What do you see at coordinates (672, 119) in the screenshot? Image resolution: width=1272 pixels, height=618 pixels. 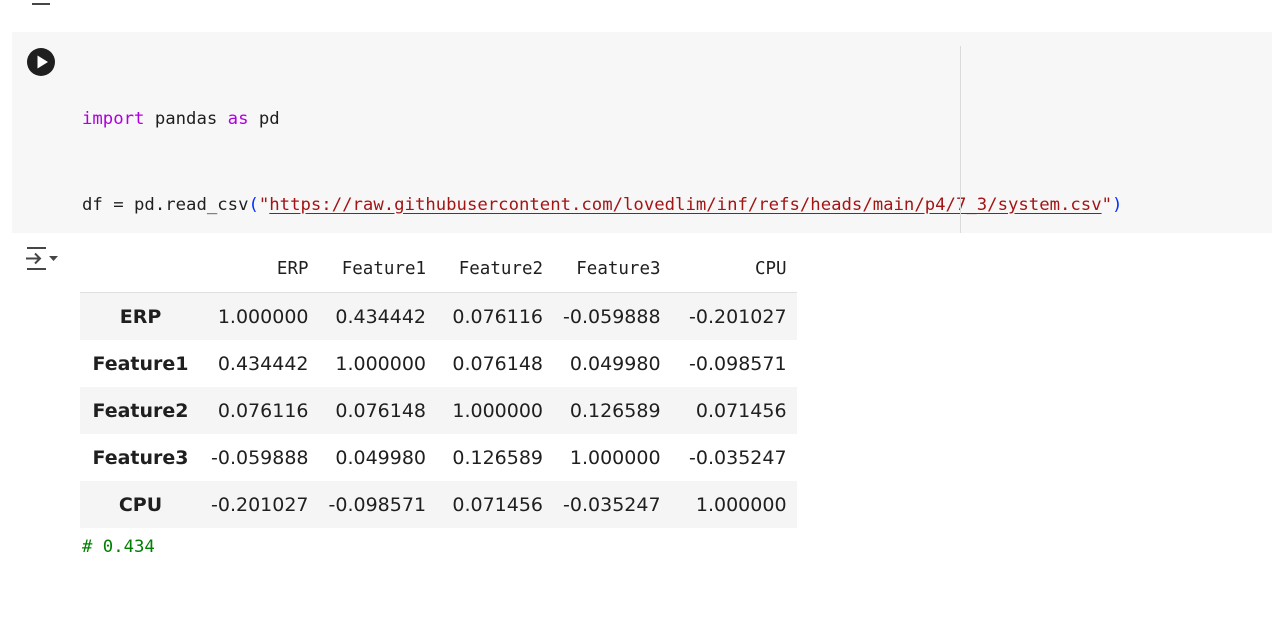 I see `code-line-1: import pandas as pd` at bounding box center [672, 119].